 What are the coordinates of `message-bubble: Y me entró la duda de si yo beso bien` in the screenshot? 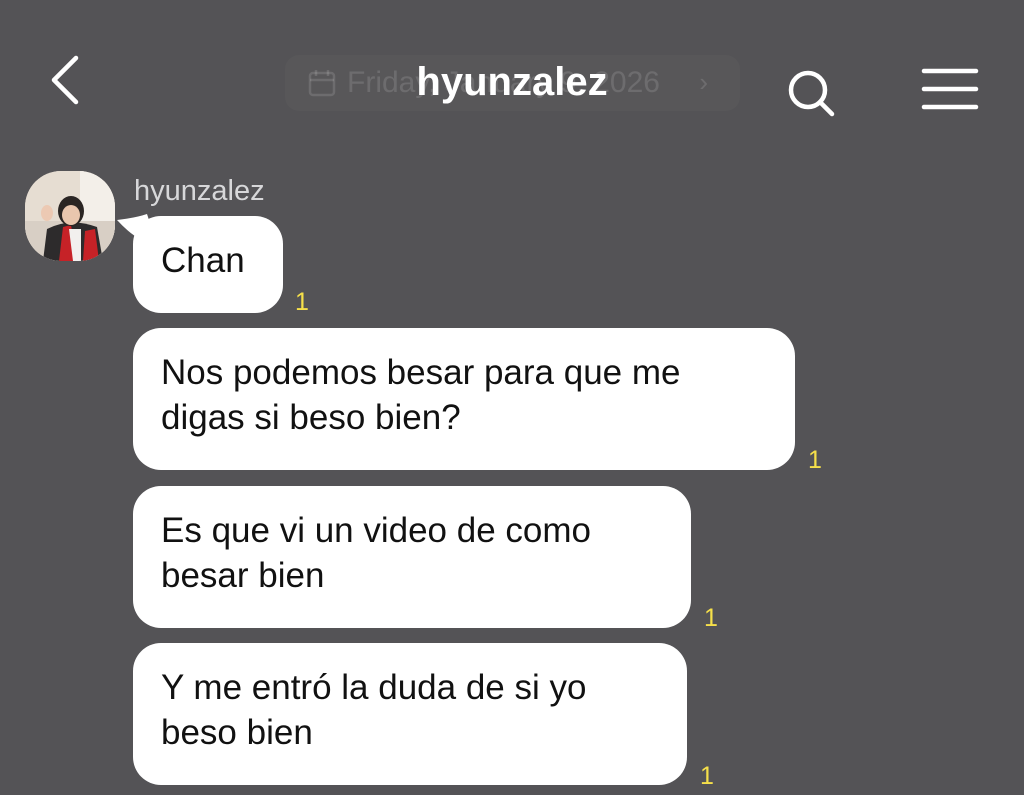 It's located at (410, 714).